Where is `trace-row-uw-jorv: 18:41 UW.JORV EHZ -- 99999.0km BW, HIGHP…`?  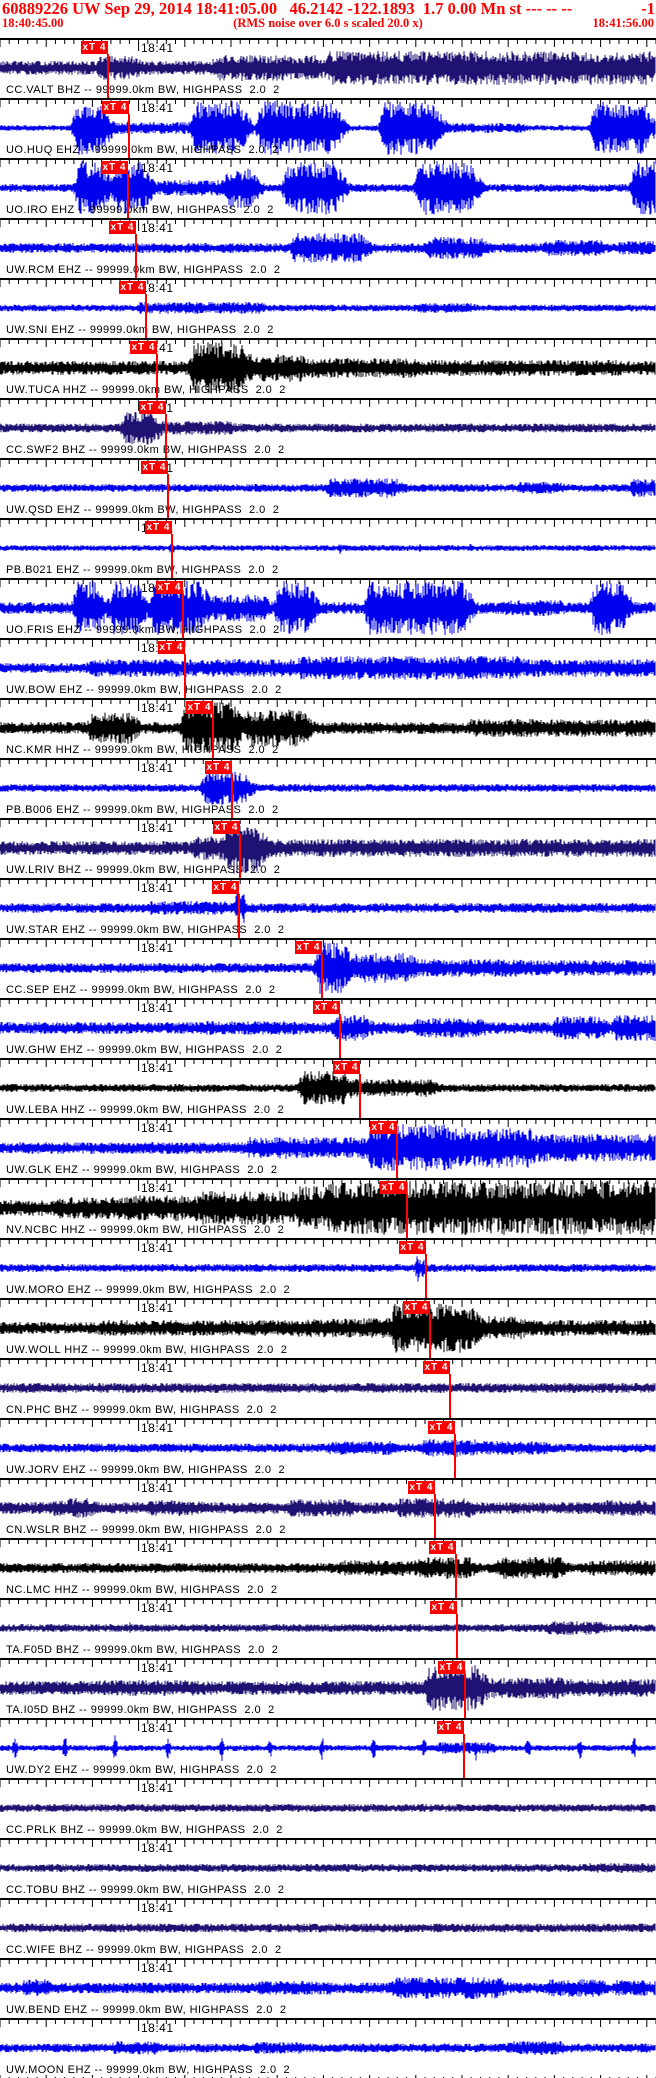
trace-row-uw-jorv: 18:41 UW.JORV EHZ -- 99999.0km BW, HIGHP… is located at coordinates (328, 1448).